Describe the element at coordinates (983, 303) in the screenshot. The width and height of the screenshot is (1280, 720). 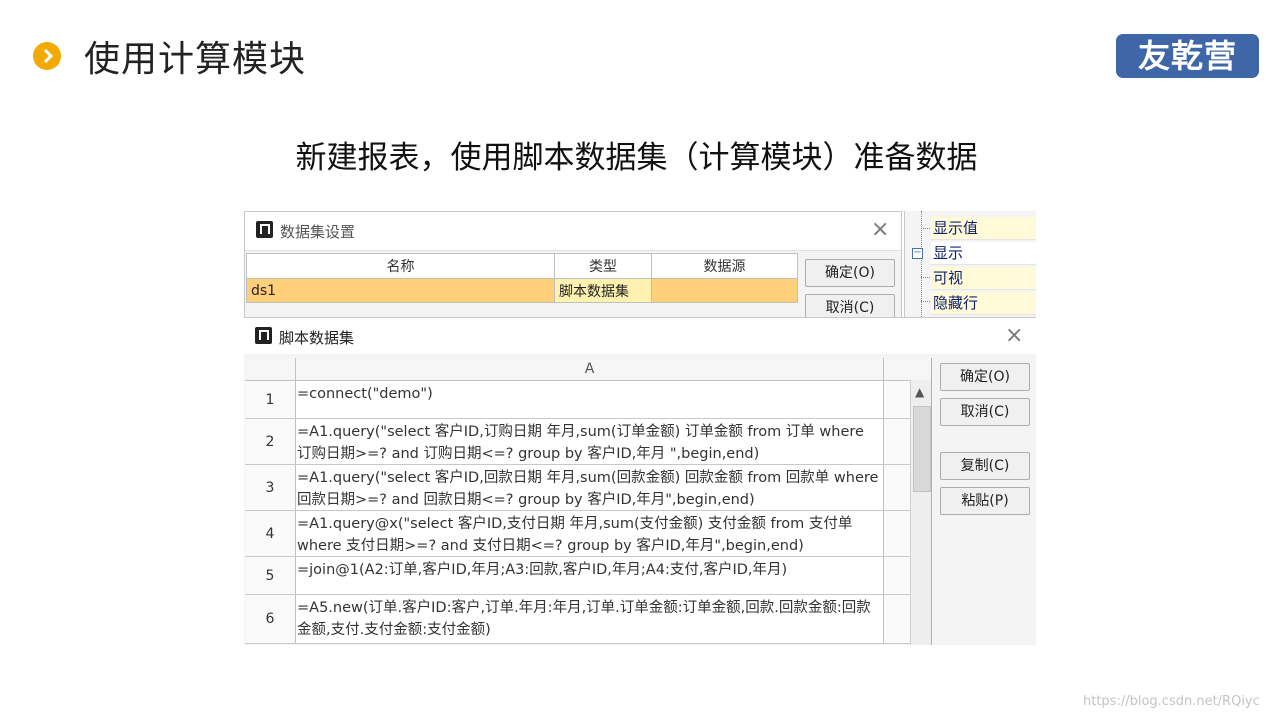
I see `tree-item-hide-row: 隐藏行` at that location.